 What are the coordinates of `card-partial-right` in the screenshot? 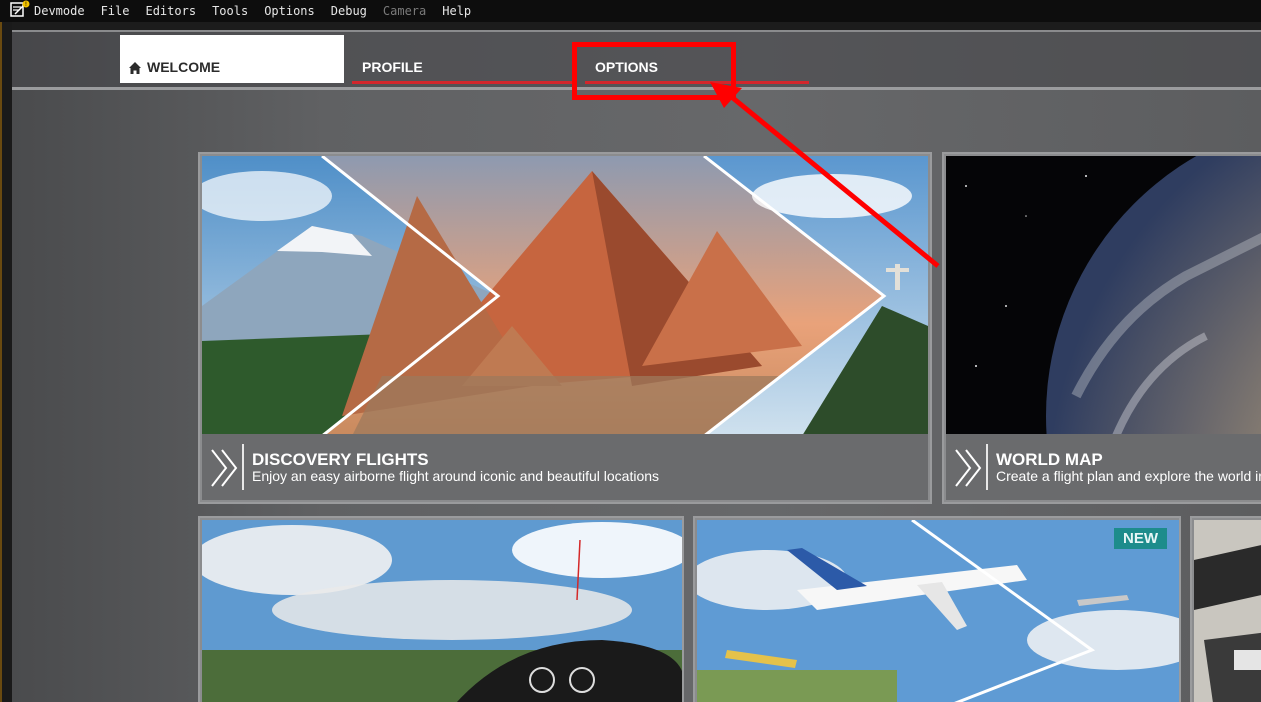 It's located at (1225, 609).